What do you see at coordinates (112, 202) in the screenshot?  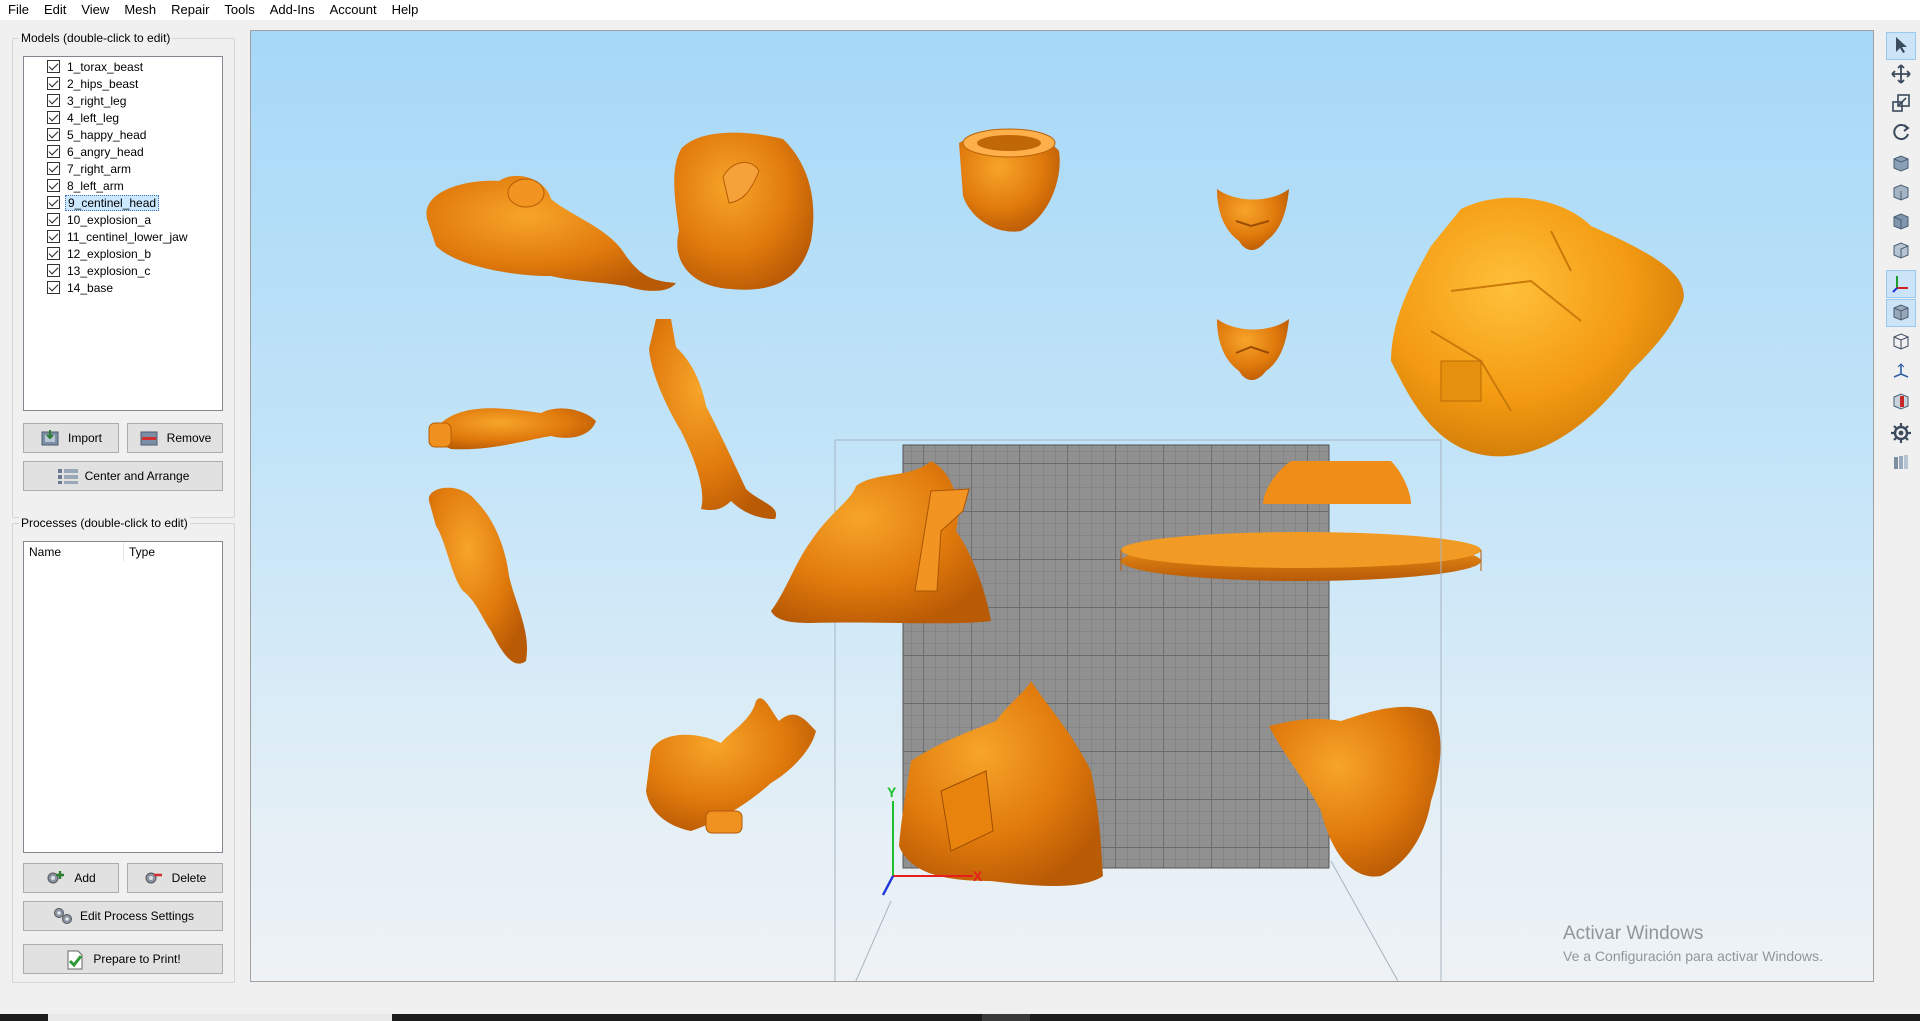 I see `model-label: 9_centinel_head` at bounding box center [112, 202].